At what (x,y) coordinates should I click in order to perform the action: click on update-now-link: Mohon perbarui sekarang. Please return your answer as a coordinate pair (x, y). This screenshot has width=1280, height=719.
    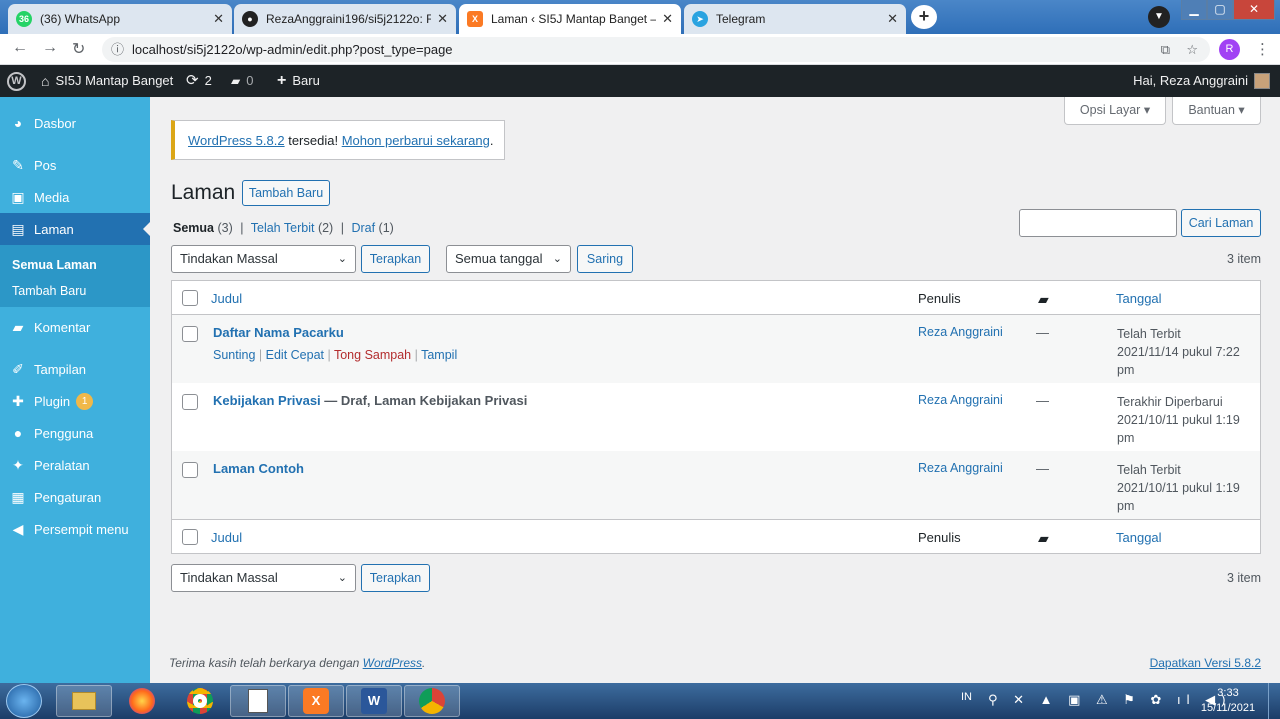
    Looking at the image, I should click on (416, 140).